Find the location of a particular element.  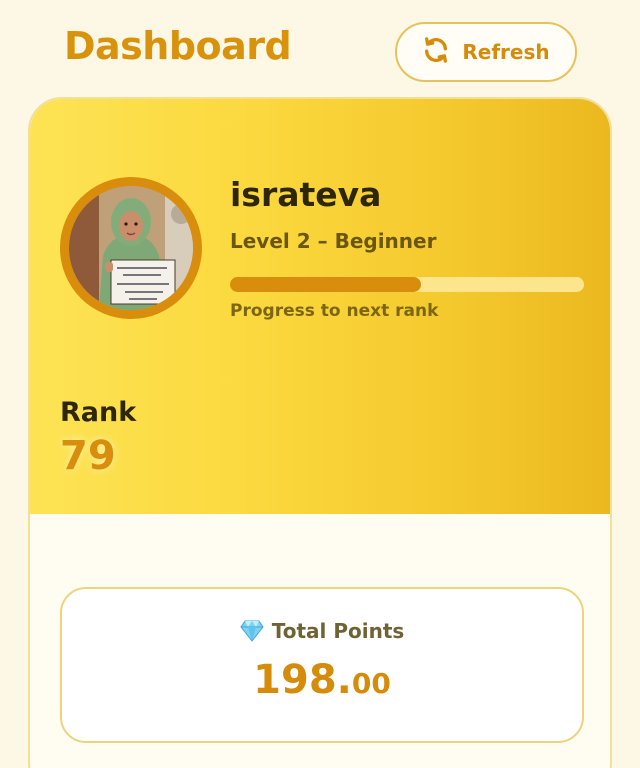

rank-value: 79 is located at coordinates (88, 456).